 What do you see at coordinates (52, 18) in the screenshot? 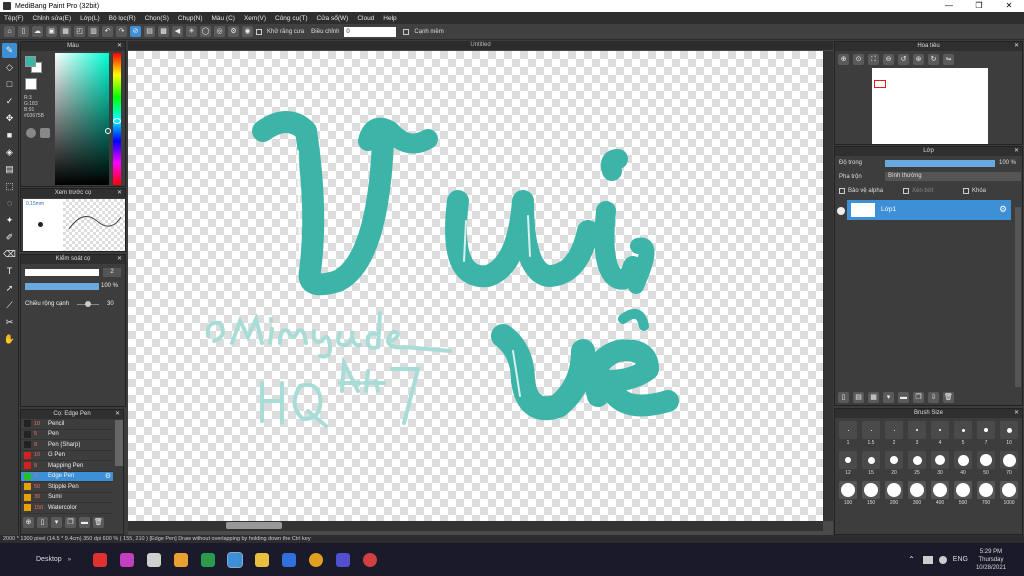
I see `menu-edit: Chỉnh sửa(E)` at bounding box center [52, 18].